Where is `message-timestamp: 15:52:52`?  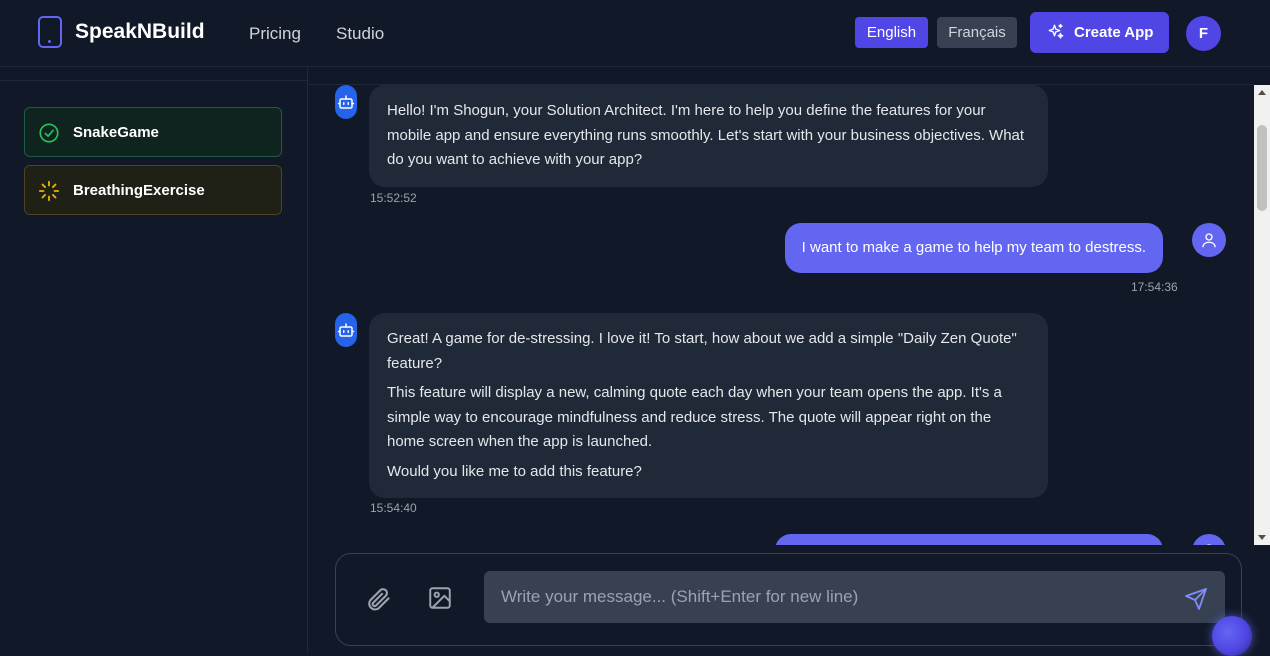 message-timestamp: 15:52:52 is located at coordinates (393, 198).